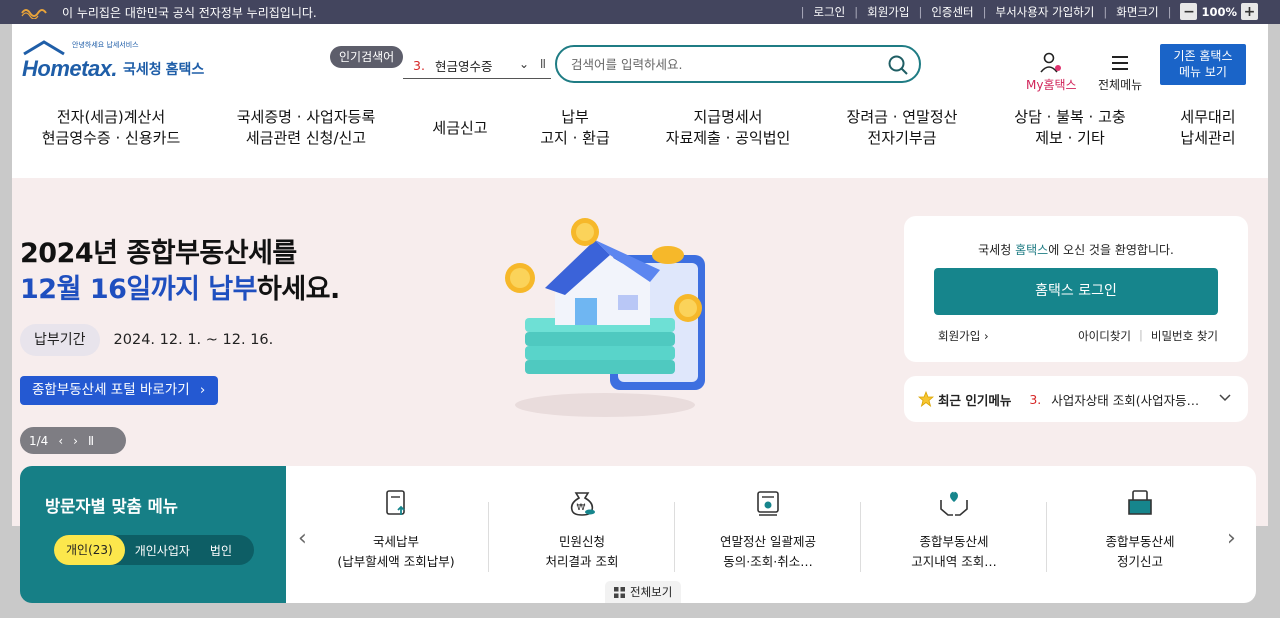 The image size is (1280, 618). I want to click on popular-search-select: 3. 현금영수증 ⌄ II, so click(477, 66).